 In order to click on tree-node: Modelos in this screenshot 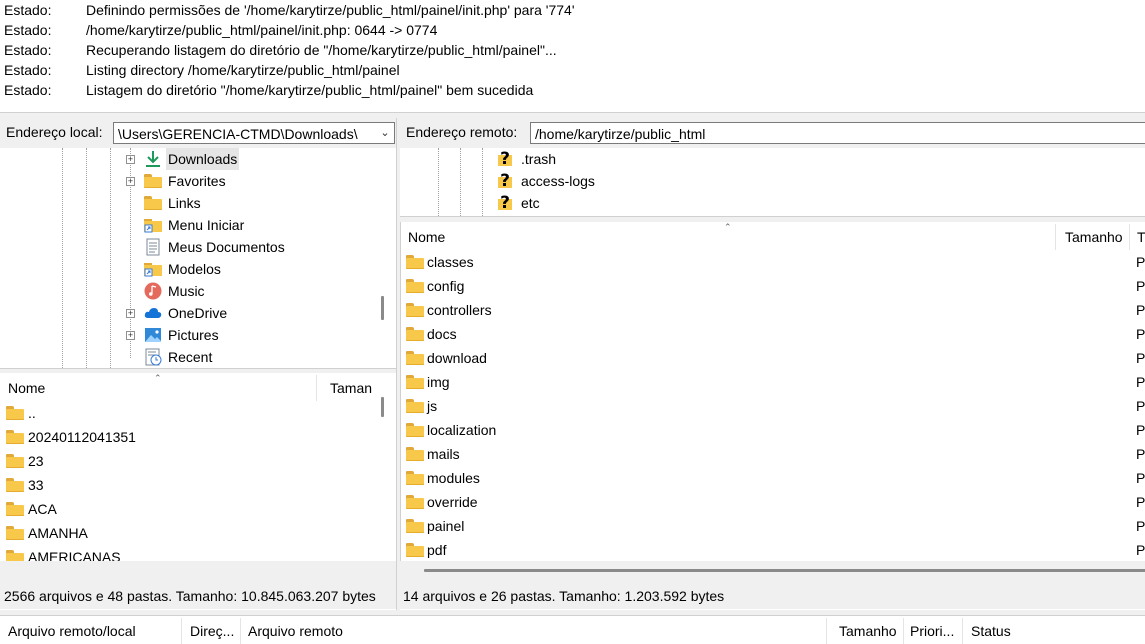, I will do `click(187, 269)`.